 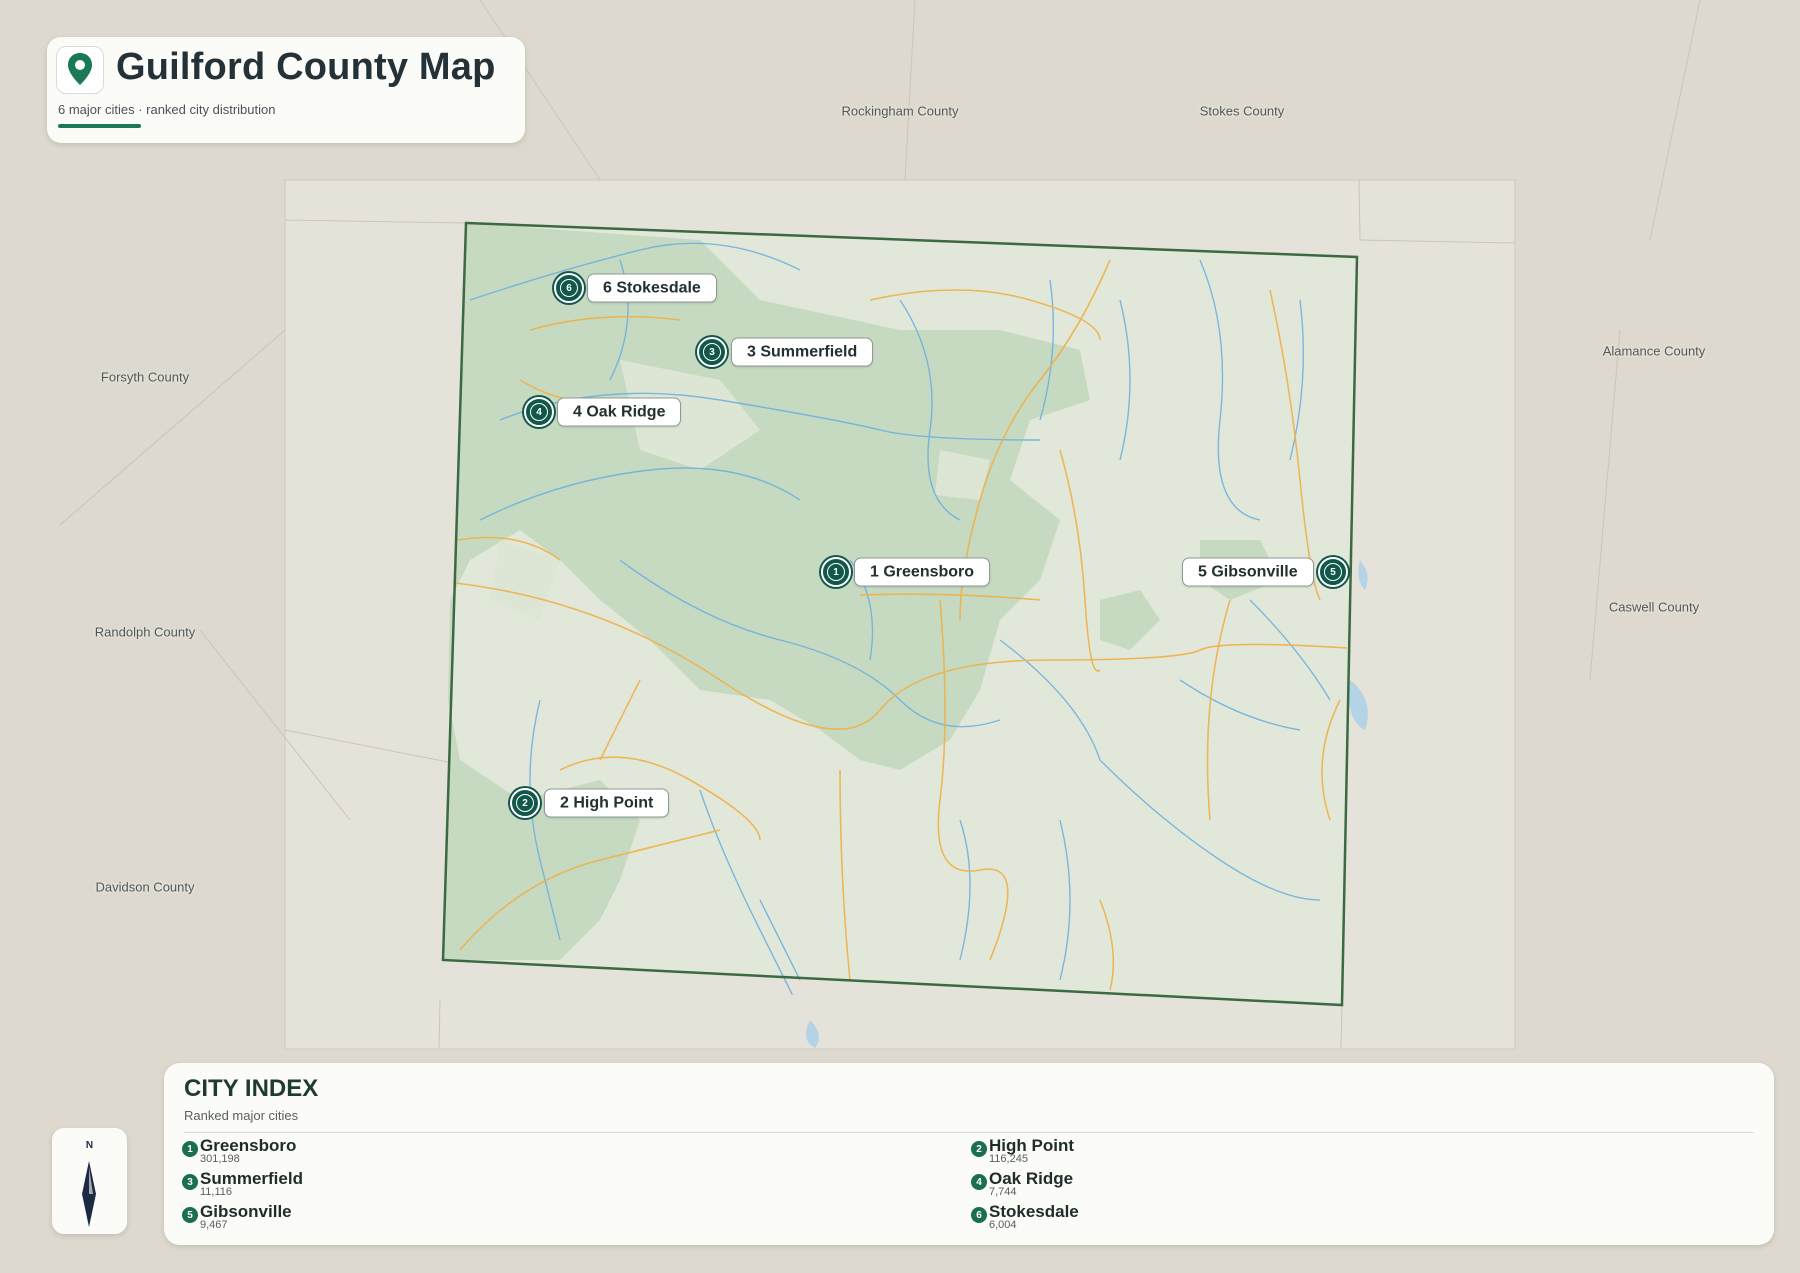 I want to click on map-pin-shape, so click(x=80, y=69).